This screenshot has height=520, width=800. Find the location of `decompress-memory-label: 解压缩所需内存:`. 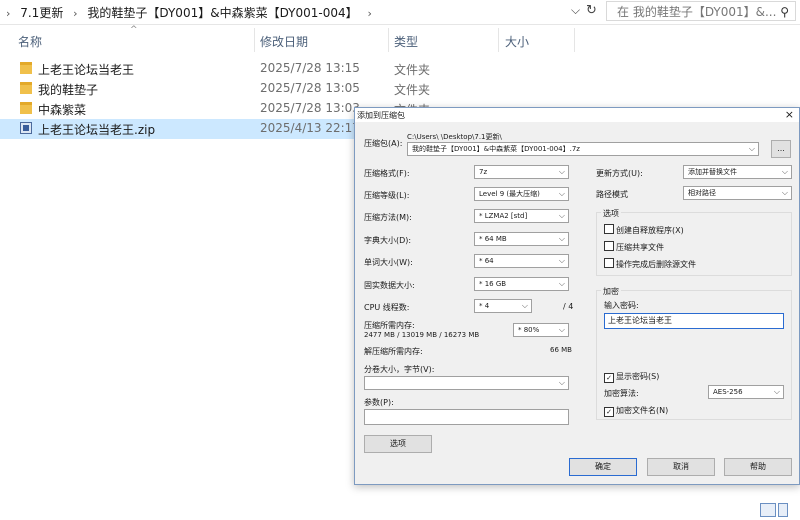

decompress-memory-label: 解压缩所需内存: is located at coordinates (393, 351).